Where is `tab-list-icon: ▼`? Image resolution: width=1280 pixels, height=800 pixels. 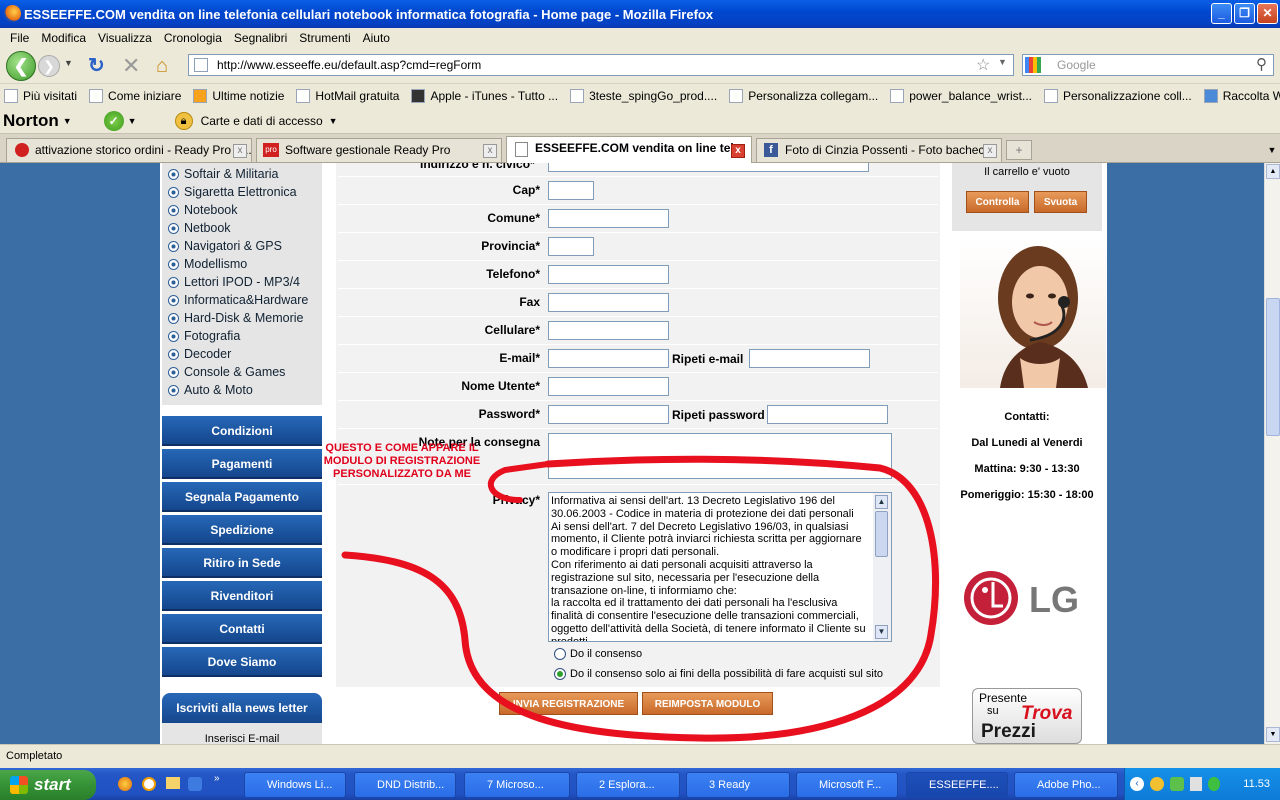 tab-list-icon: ▼ is located at coordinates (1272, 150).